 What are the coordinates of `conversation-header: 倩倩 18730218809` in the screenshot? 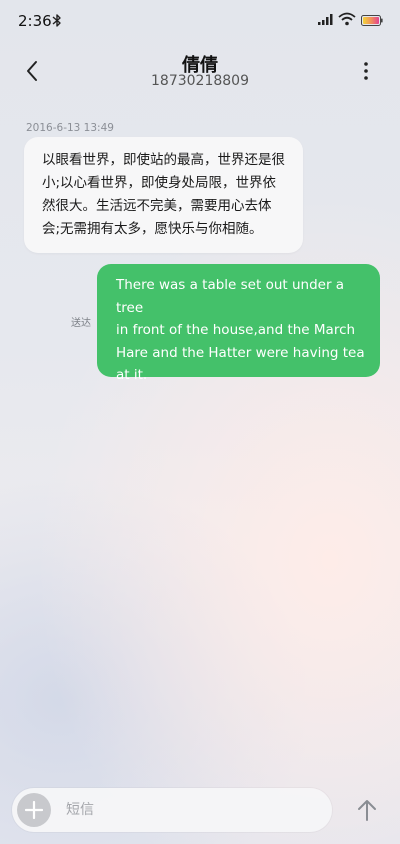 It's located at (200, 72).